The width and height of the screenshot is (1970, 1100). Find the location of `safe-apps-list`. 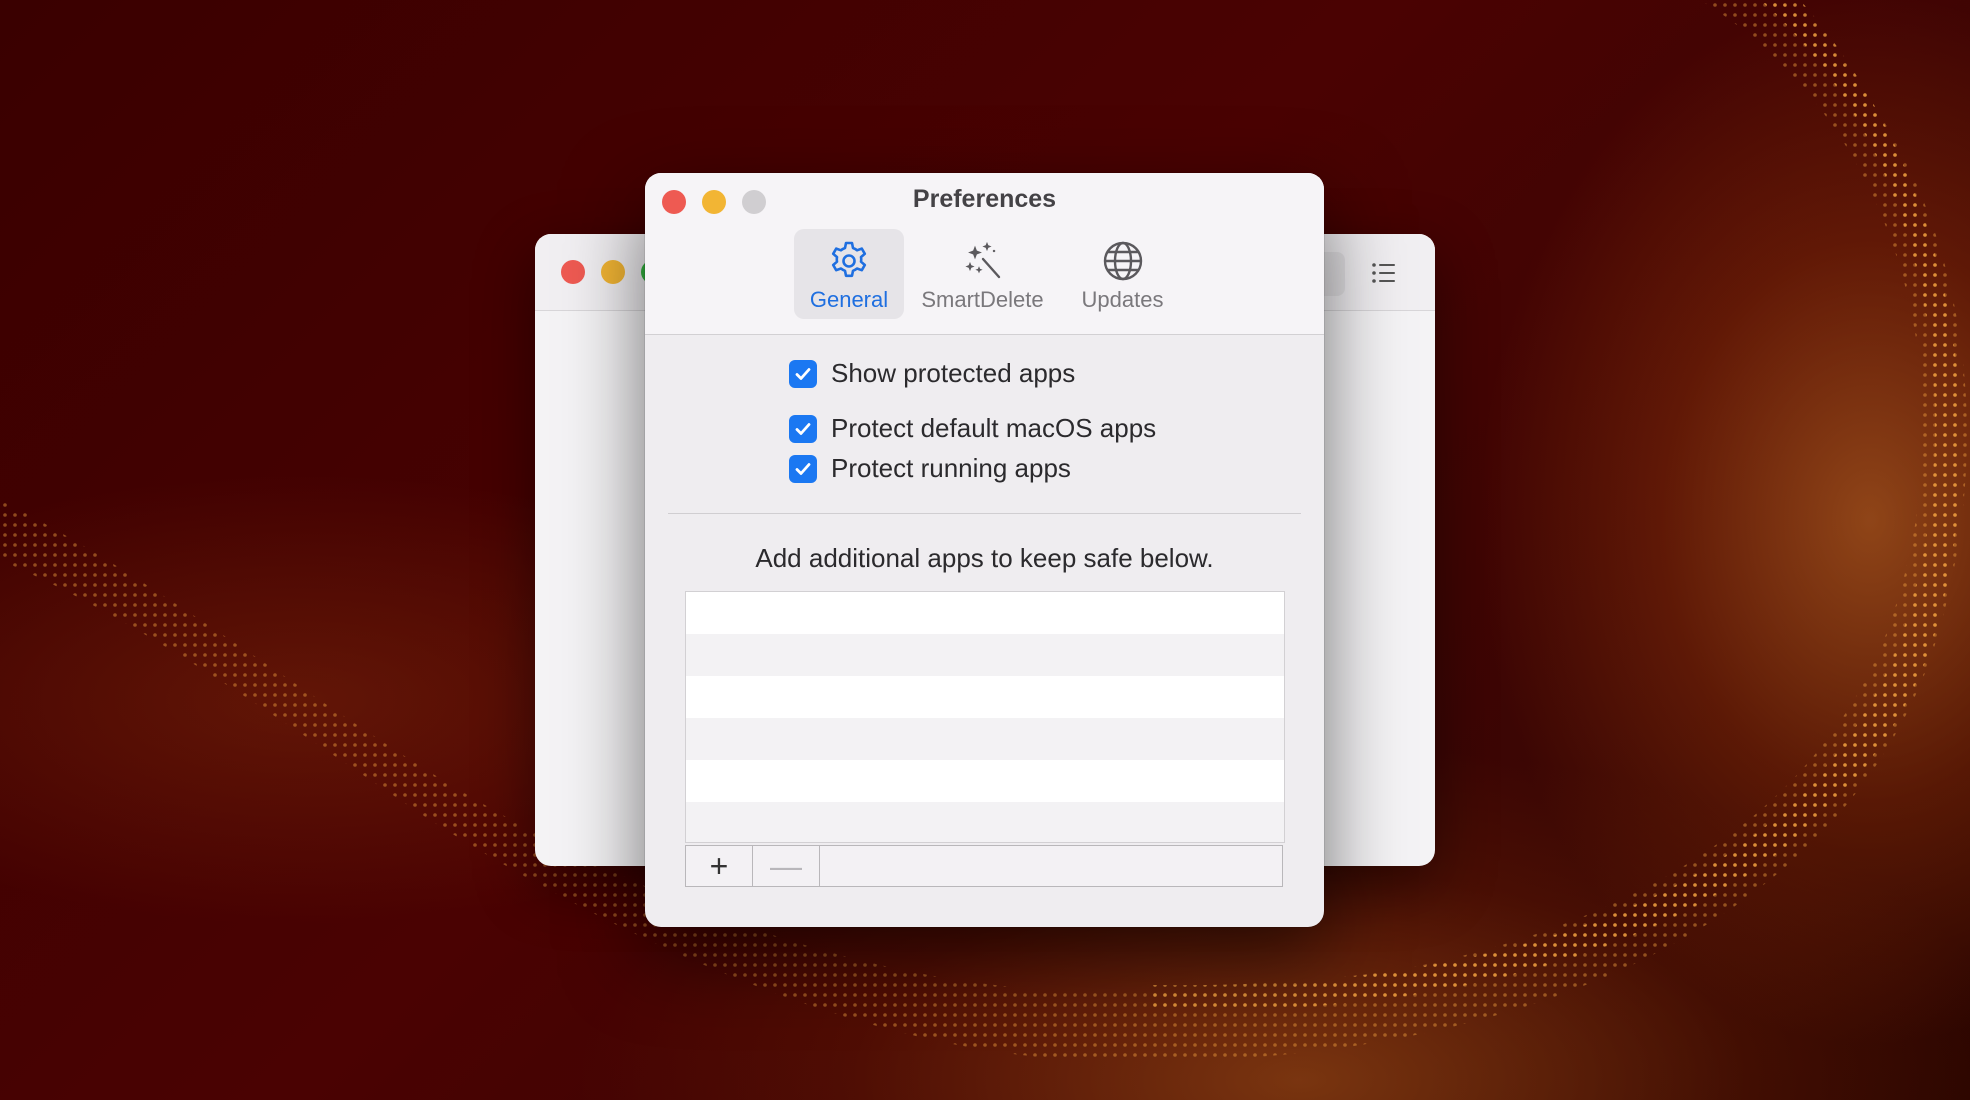

safe-apps-list is located at coordinates (985, 717).